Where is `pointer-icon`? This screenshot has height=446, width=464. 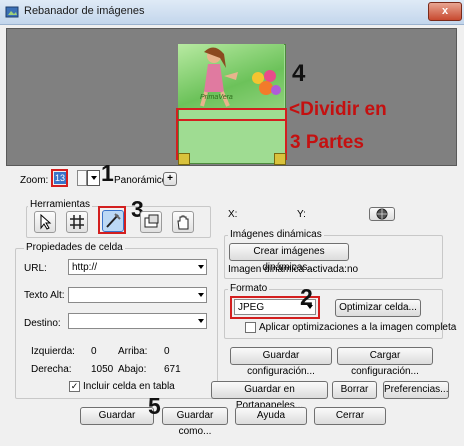
pointer-icon is located at coordinates (46, 221).